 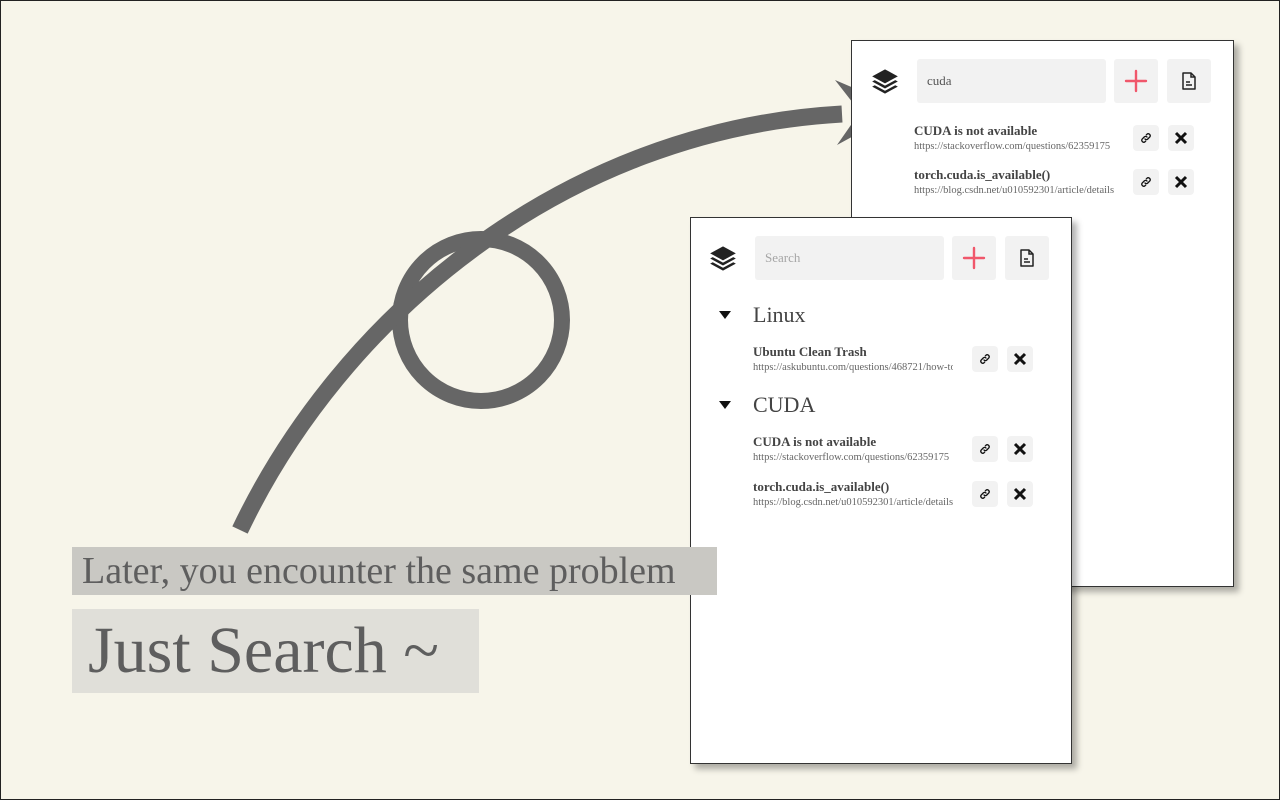 I want to click on group-header-cuda: CUDA, so click(x=767, y=405).